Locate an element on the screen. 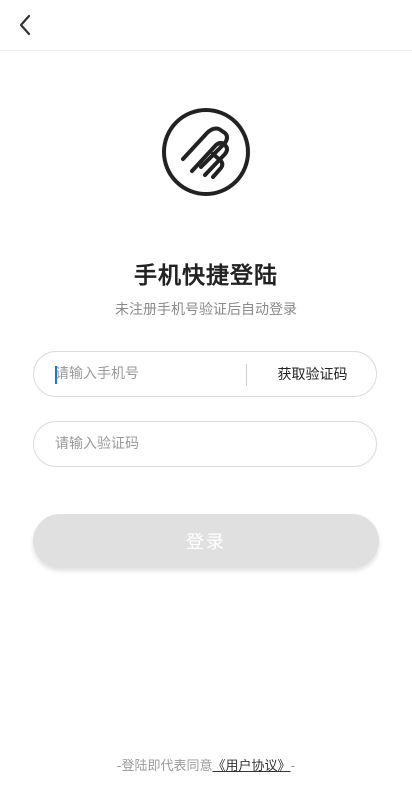 This screenshot has width=412, height=800. back-button is located at coordinates (25, 25).